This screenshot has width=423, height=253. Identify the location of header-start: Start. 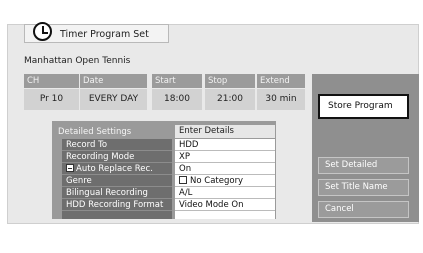
(177, 81).